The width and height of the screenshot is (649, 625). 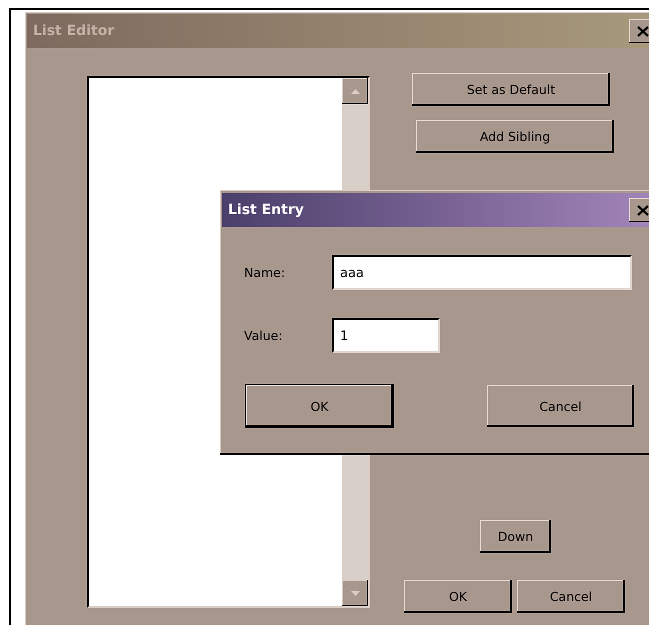 I want to click on field-label: Value:, so click(x=264, y=335).